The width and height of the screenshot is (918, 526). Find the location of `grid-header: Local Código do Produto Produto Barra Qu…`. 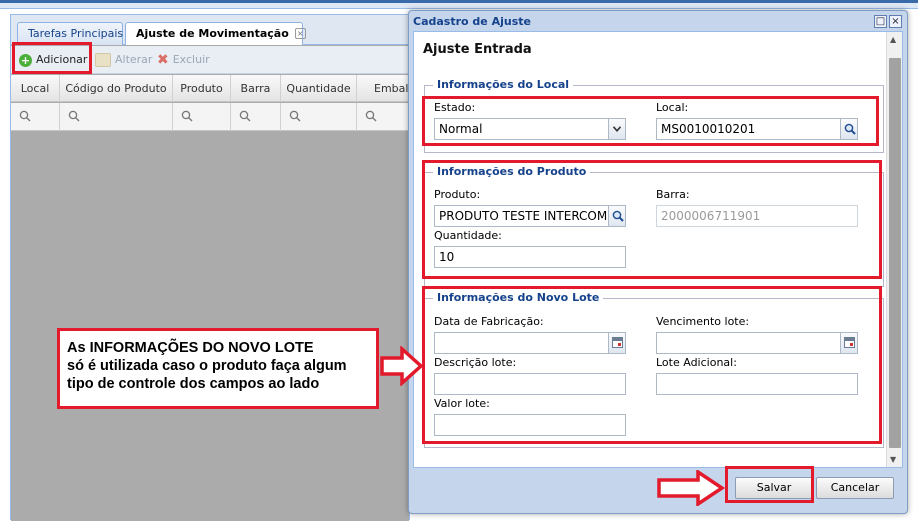

grid-header: Local Código do Produto Produto Barra Qu… is located at coordinates (211, 88).